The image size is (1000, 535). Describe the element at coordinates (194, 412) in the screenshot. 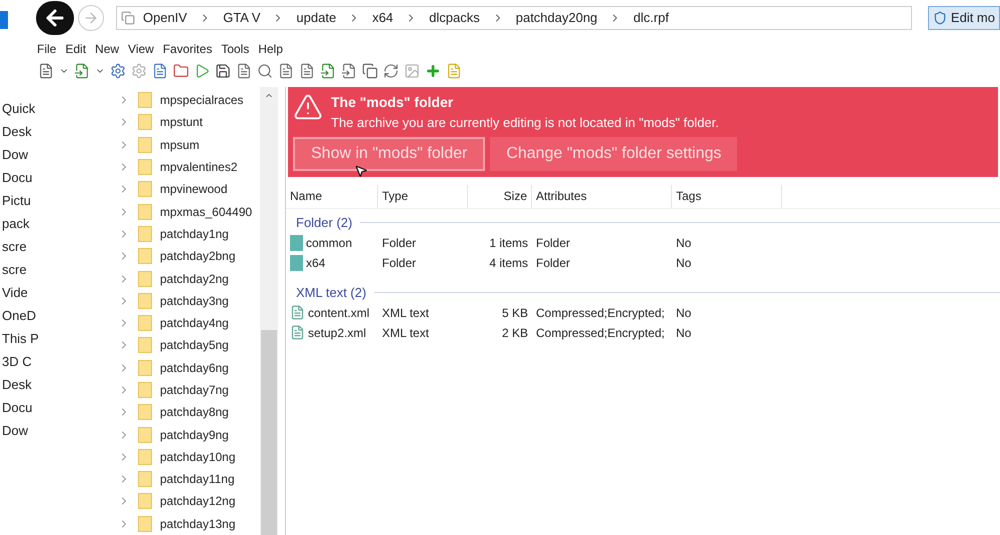

I see `tree-item: patchday8ng` at that location.